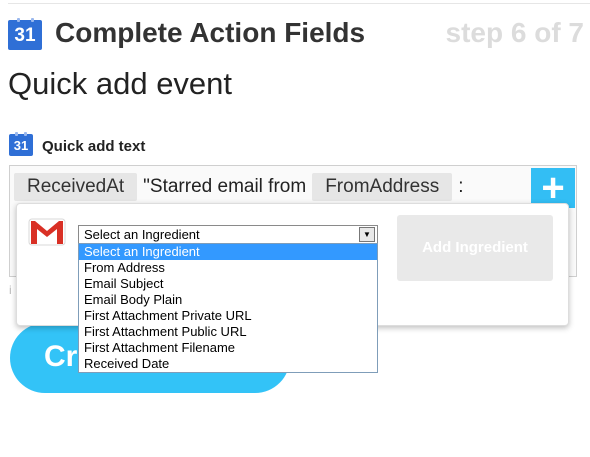 This screenshot has width=590, height=457. Describe the element at coordinates (367, 234) in the screenshot. I see `chevron-down-icon: ▼` at that location.